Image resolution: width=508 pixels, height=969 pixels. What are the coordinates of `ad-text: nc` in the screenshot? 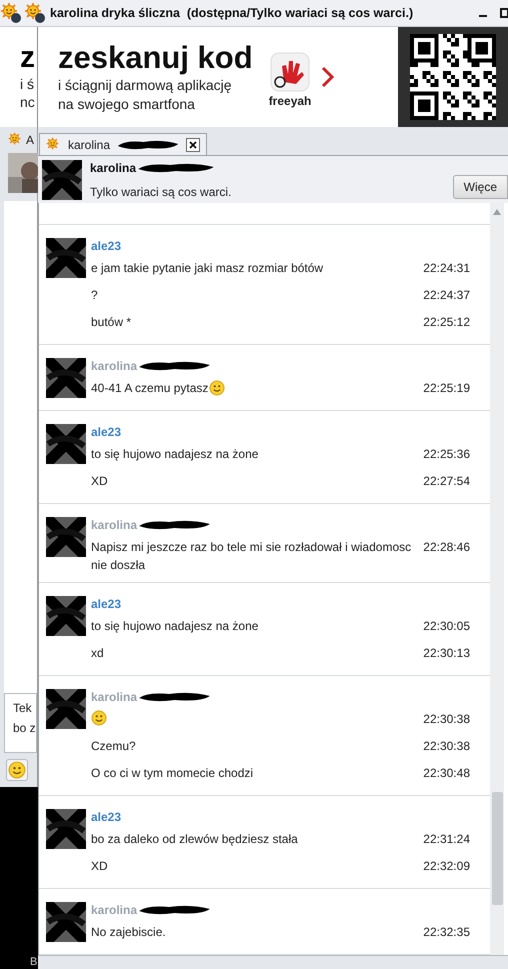 It's located at (28, 102).